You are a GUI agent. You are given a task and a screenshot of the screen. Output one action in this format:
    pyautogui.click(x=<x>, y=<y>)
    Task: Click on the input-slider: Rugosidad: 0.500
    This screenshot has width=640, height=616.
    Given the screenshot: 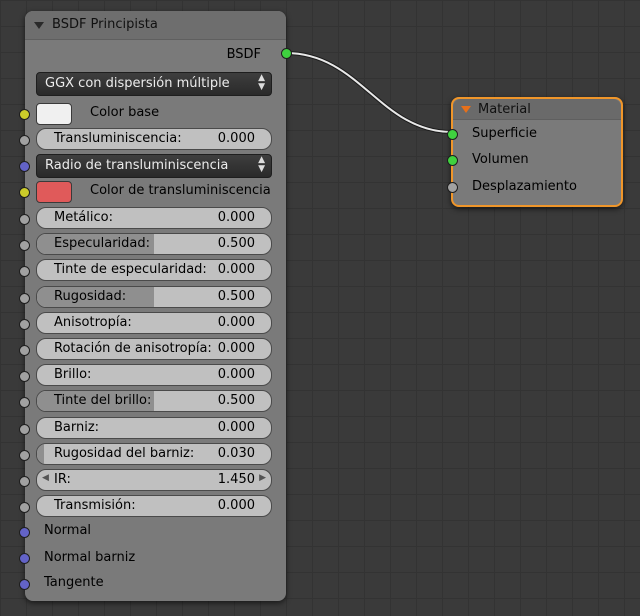 What is the action you would take?
    pyautogui.click(x=154, y=297)
    